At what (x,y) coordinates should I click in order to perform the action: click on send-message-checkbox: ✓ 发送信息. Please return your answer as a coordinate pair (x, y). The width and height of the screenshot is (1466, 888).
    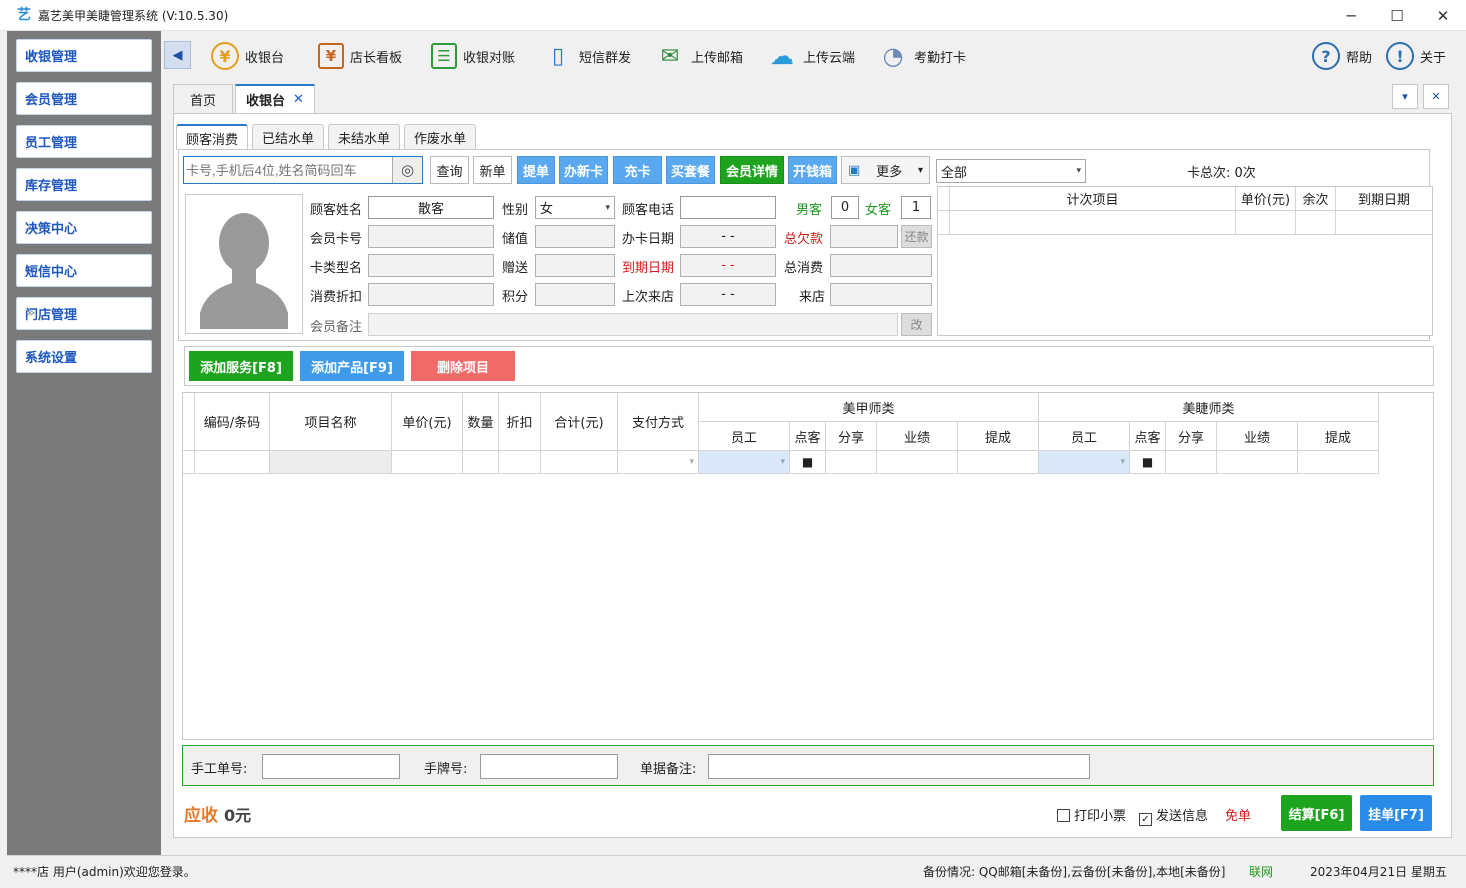
    Looking at the image, I should click on (1173, 815).